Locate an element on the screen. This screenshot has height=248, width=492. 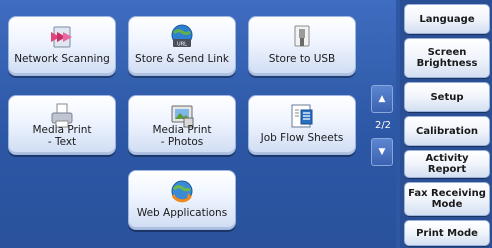
tile-label: Store to USB is located at coordinates (302, 59).